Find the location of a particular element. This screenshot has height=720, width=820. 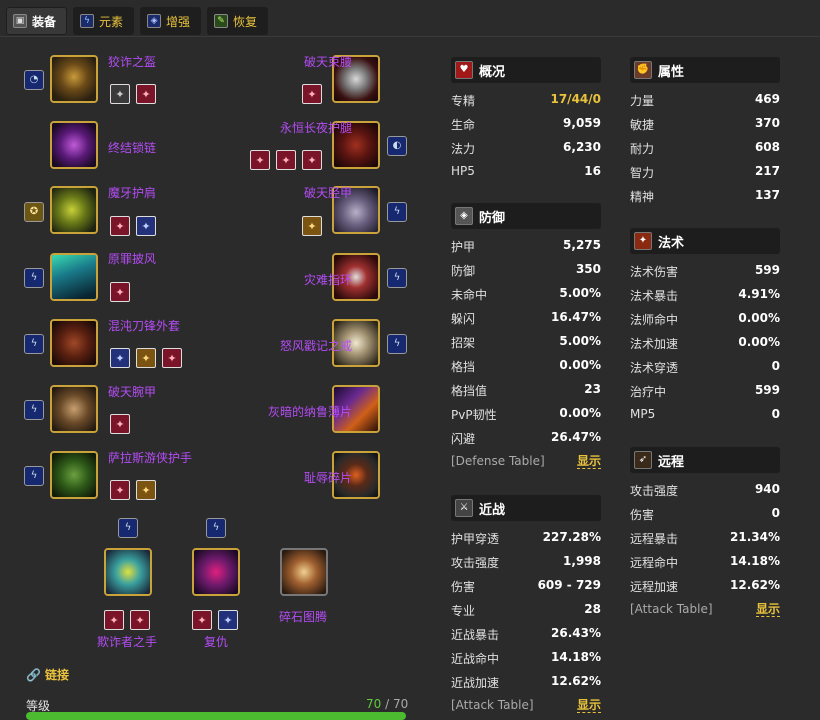

item-name-mainhand: 欺诈者之手 is located at coordinates (127, 641).